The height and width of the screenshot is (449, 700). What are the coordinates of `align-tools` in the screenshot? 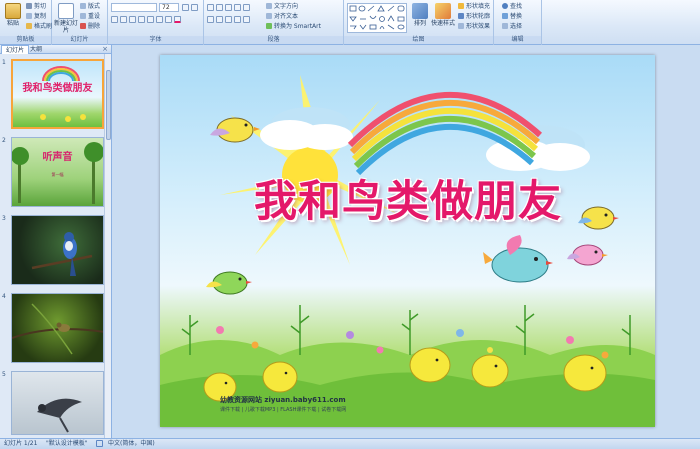 It's located at (229, 20).